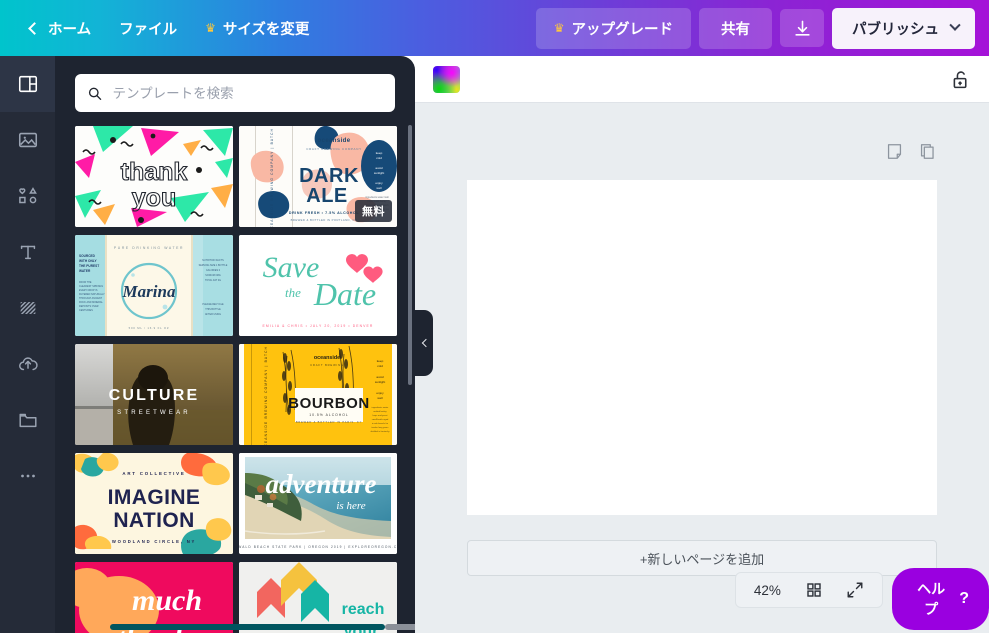 Image resolution: width=989 pixels, height=633 pixels. What do you see at coordinates (327, 196) in the screenshot?
I see `dark-ale-line2: ALE` at bounding box center [327, 196].